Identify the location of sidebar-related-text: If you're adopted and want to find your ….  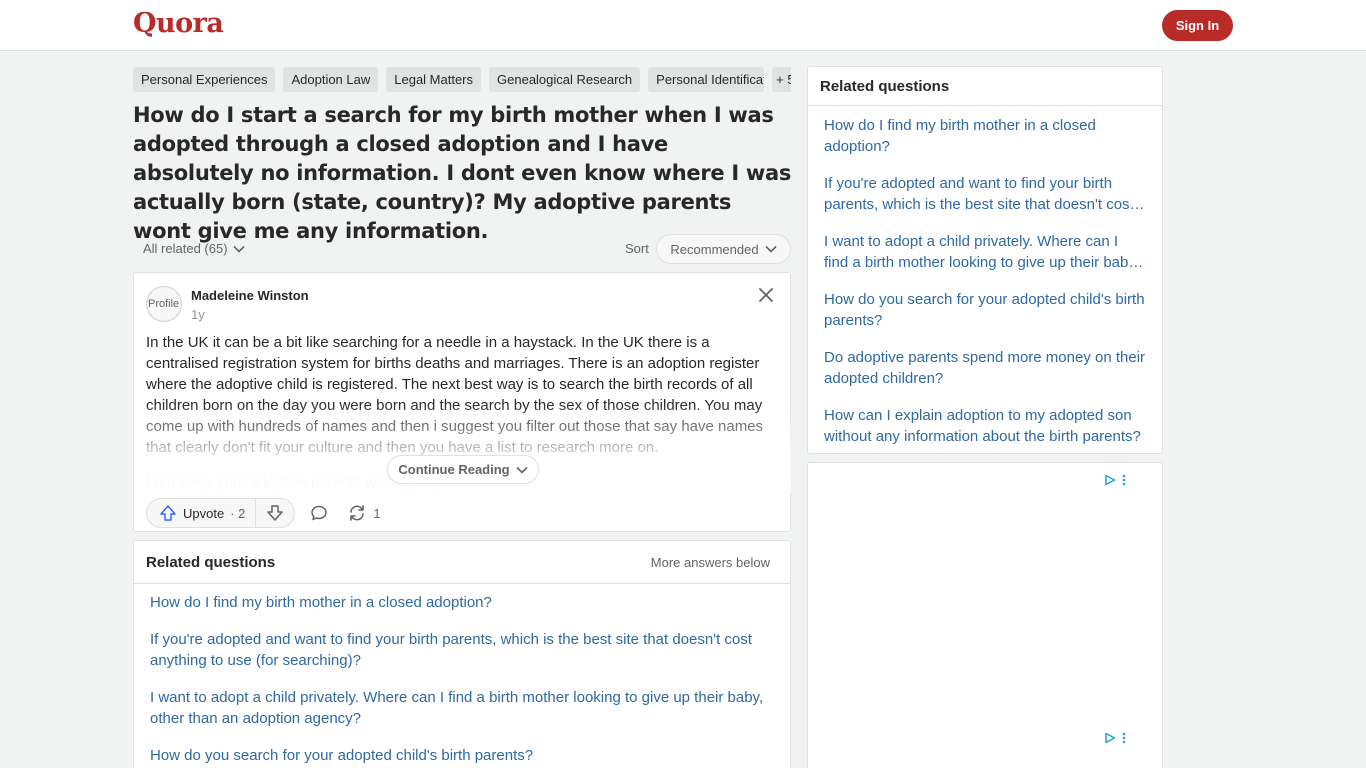
(979, 194).